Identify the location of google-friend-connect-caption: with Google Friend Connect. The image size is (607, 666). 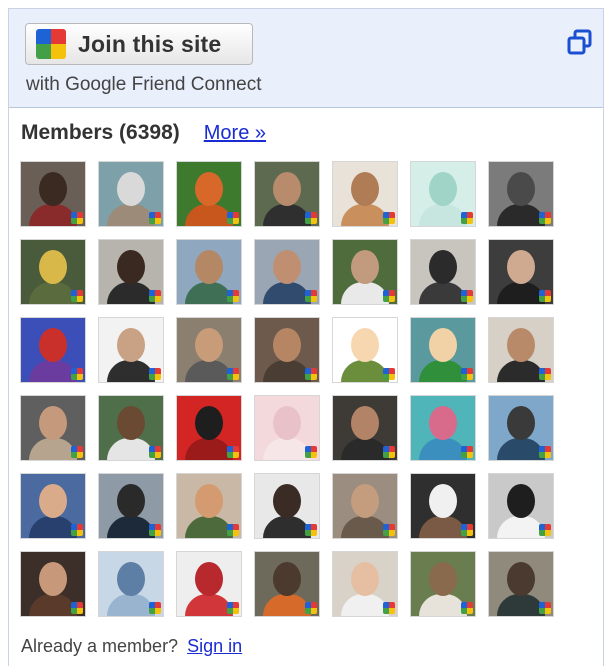
(144, 84).